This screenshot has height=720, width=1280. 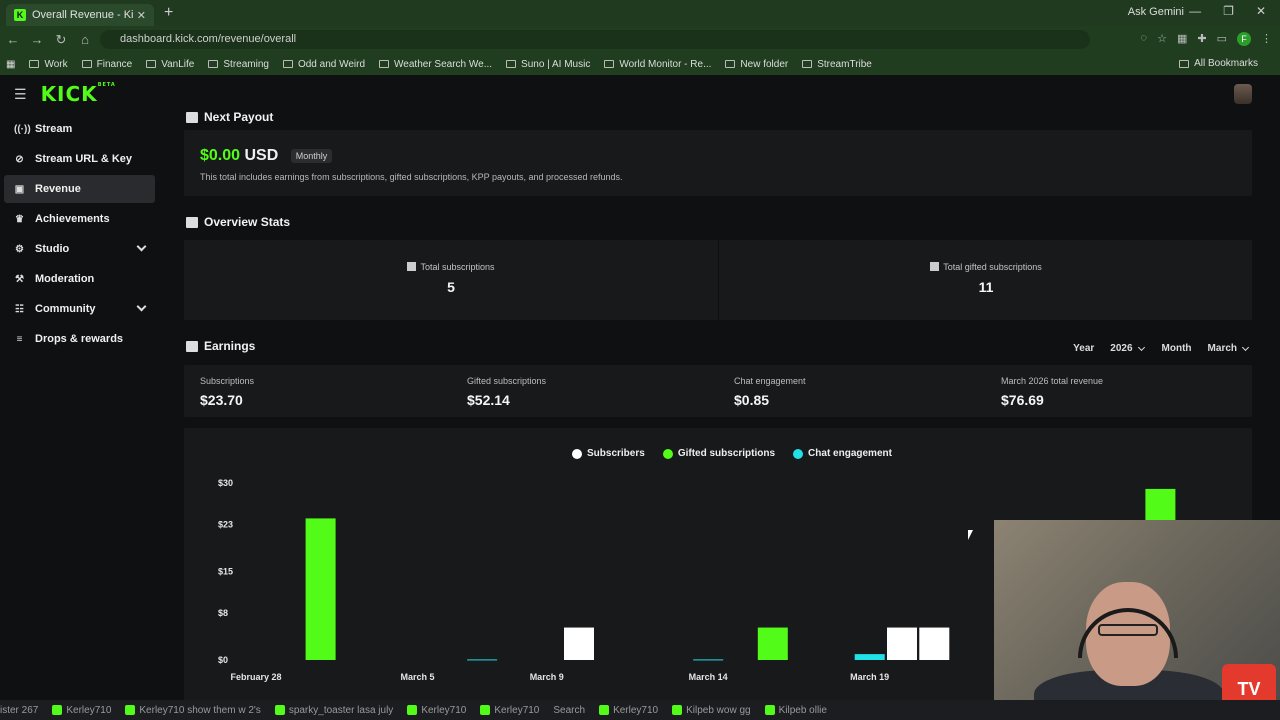 What do you see at coordinates (444, 710) in the screenshot?
I see `taskbar-label: Kerley710` at bounding box center [444, 710].